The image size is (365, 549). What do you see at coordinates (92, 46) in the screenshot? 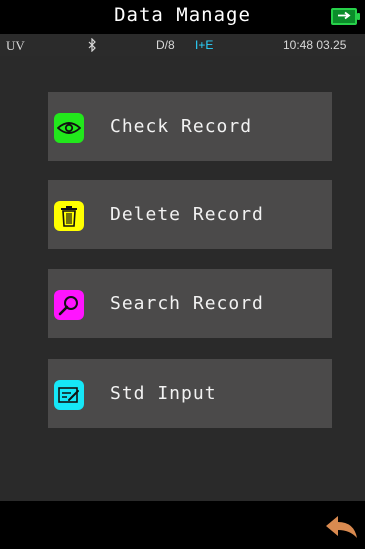
I see `bluetooth-icon` at bounding box center [92, 46].